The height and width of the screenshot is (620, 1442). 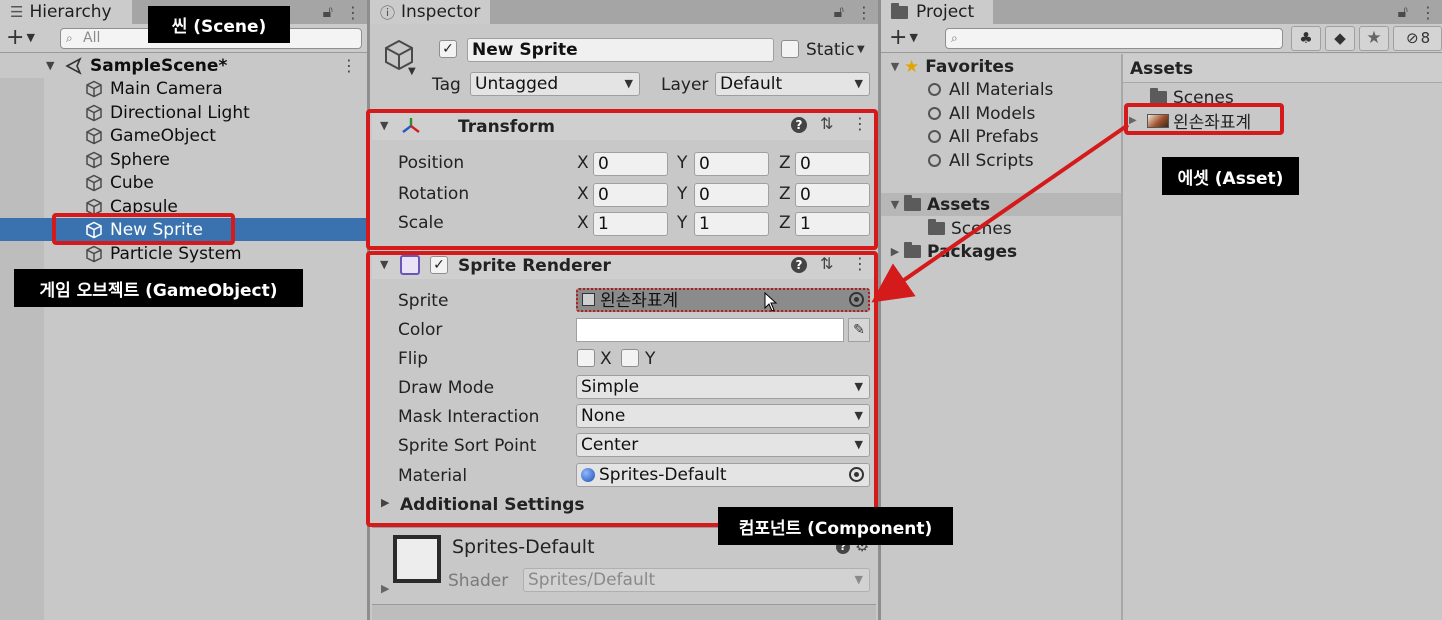 I want to click on scene-callout: 씬 (Scene), so click(x=219, y=24).